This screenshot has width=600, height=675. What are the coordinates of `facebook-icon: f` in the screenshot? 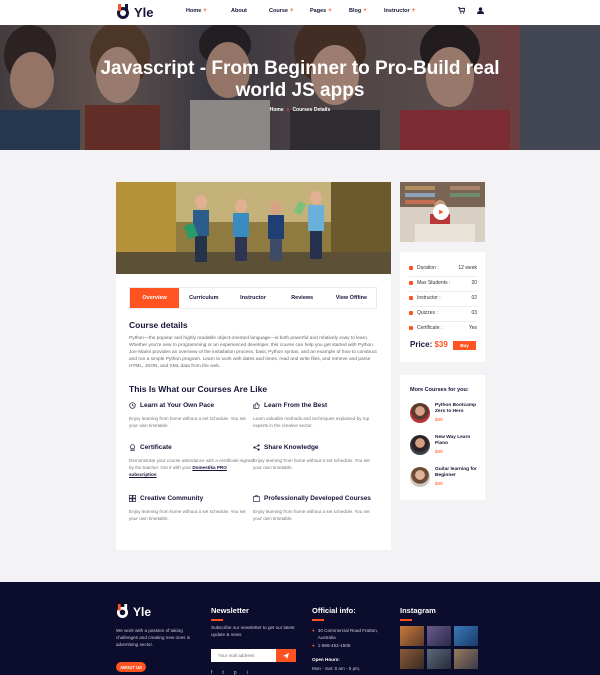 It's located at (211, 672).